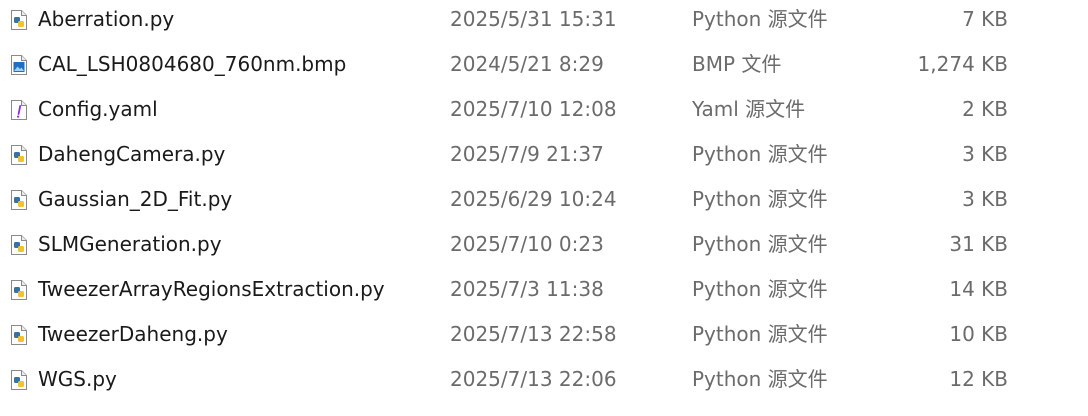 This screenshot has height=416, width=1088. What do you see at coordinates (77, 379) in the screenshot?
I see `file-name: WGS.py` at bounding box center [77, 379].